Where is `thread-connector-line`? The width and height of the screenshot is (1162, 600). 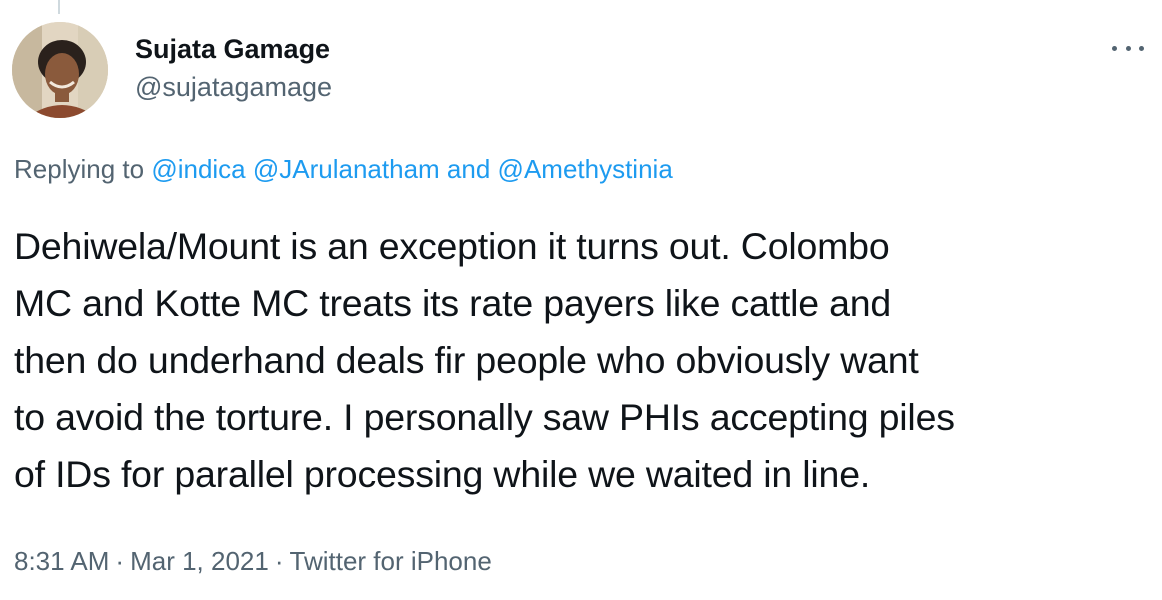 thread-connector-line is located at coordinates (59, 7).